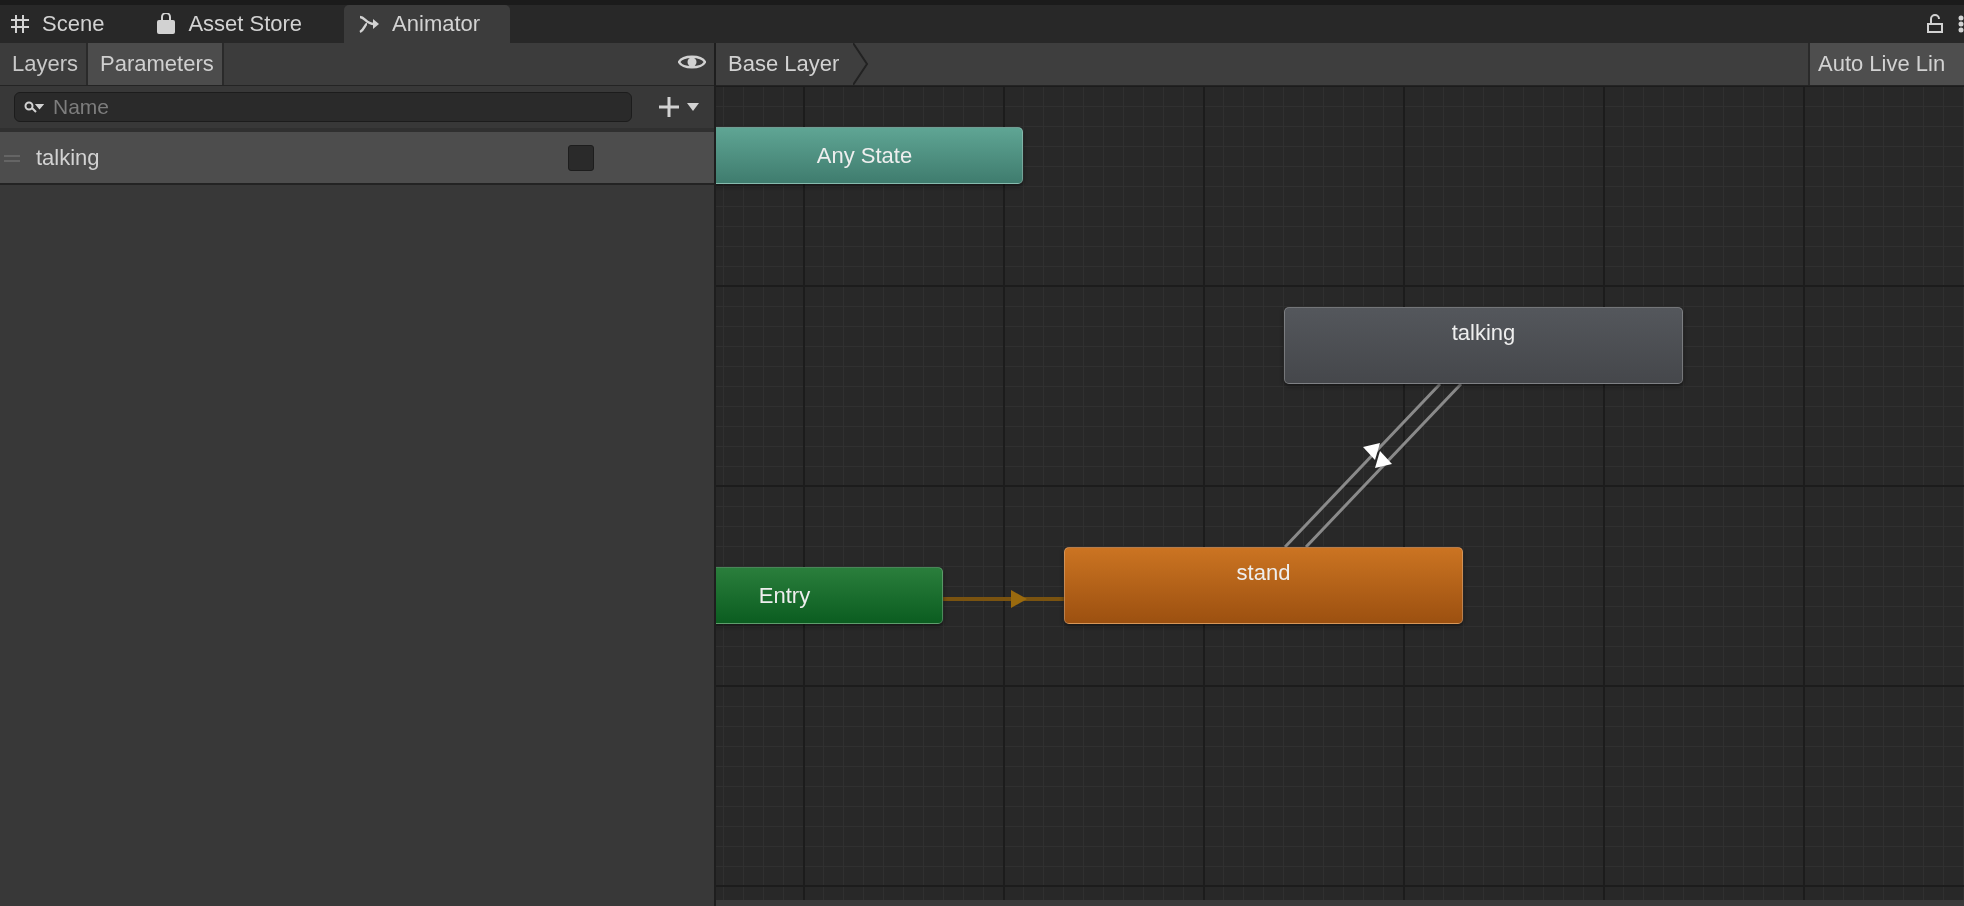  I want to click on window-tab: Asset Store, so click(239, 24).